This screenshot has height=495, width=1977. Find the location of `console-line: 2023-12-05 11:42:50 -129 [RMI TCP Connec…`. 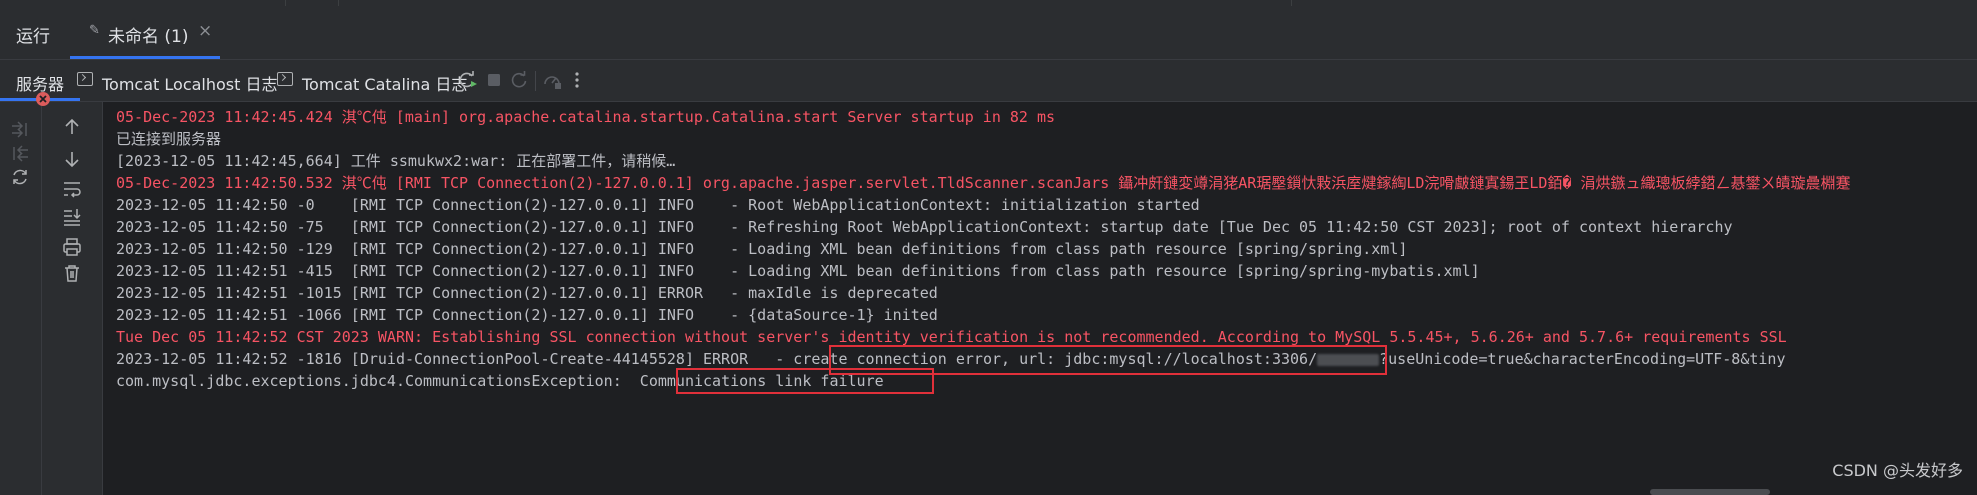

console-line: 2023-12-05 11:42:50 -129 [RMI TCP Connec… is located at coordinates (762, 249).